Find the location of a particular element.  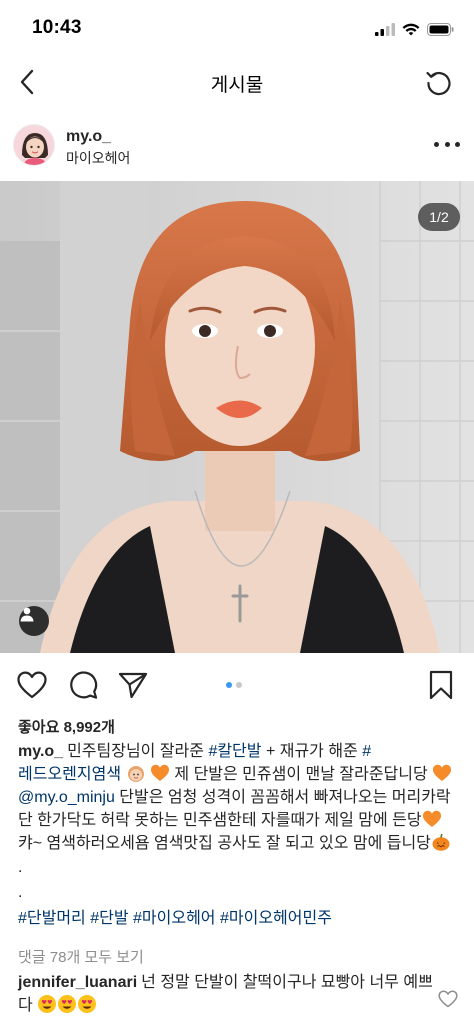

caption-text: + 재규가 해준 is located at coordinates (312, 751).